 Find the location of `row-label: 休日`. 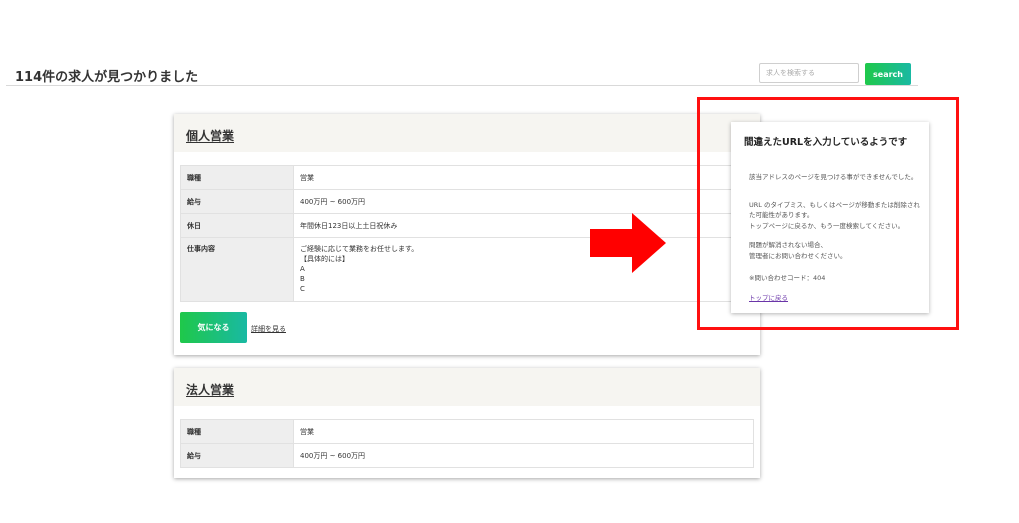

row-label: 休日 is located at coordinates (237, 225).